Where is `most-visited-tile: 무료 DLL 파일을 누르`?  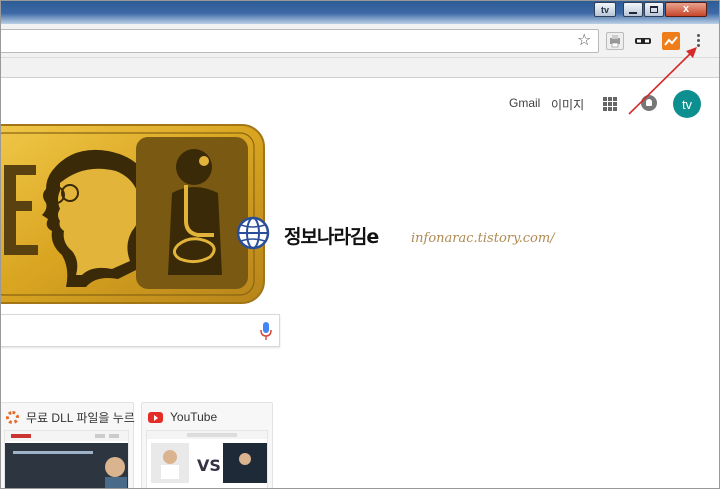 most-visited-tile: 무료 DLL 파일을 누르 is located at coordinates (67, 445).